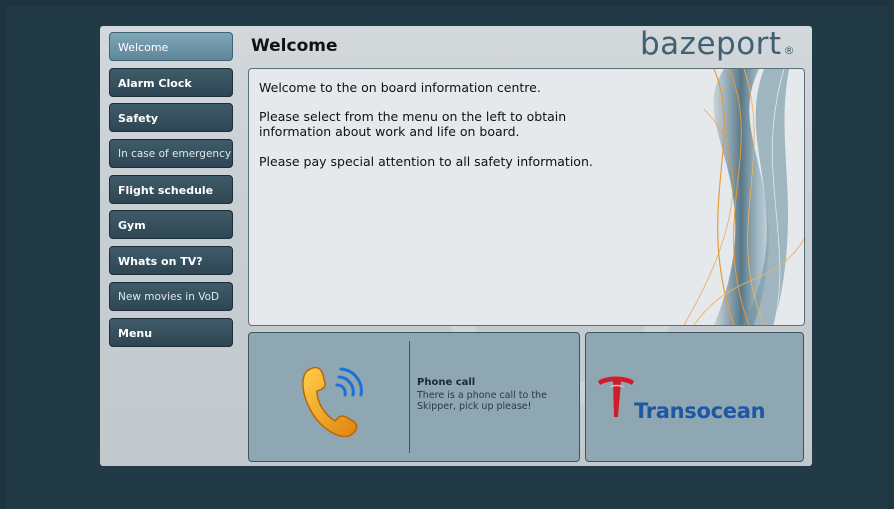 Image resolution: width=894 pixels, height=509 pixels. Describe the element at coordinates (171, 224) in the screenshot. I see `menu-item-gym: Gym` at that location.